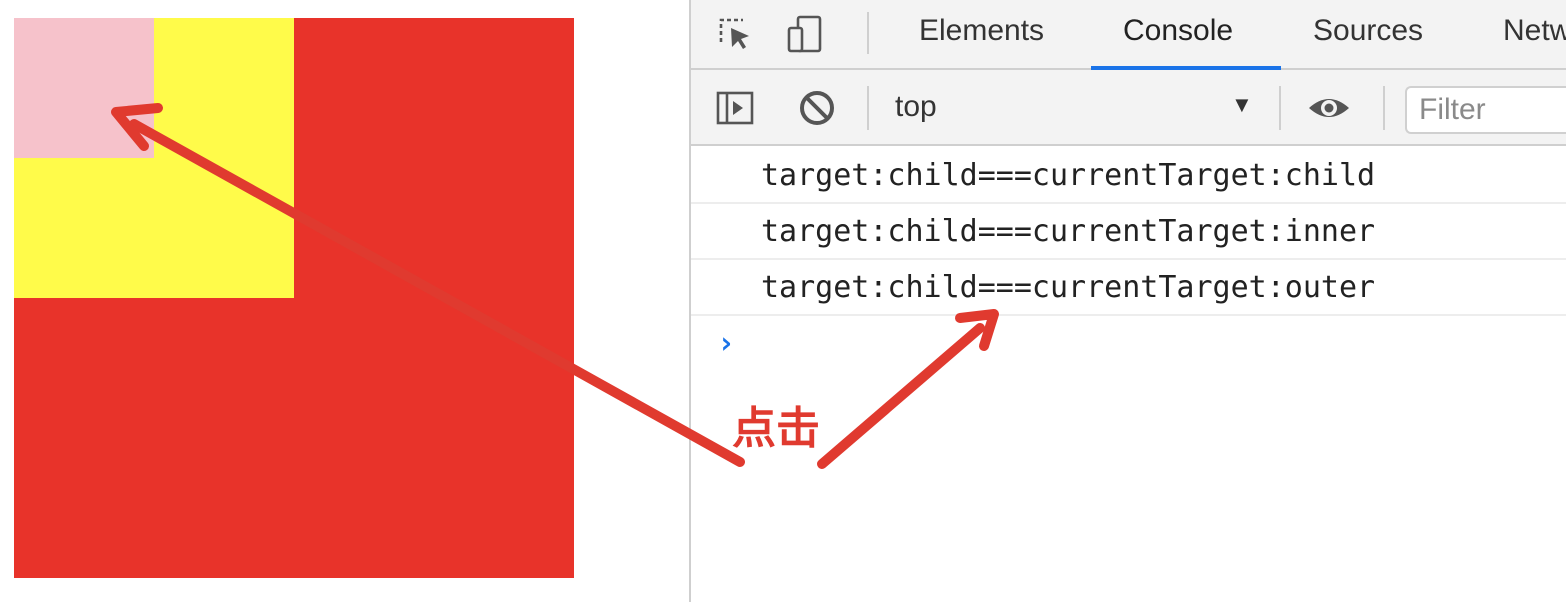  I want to click on tab-console: Console, so click(1178, 34).